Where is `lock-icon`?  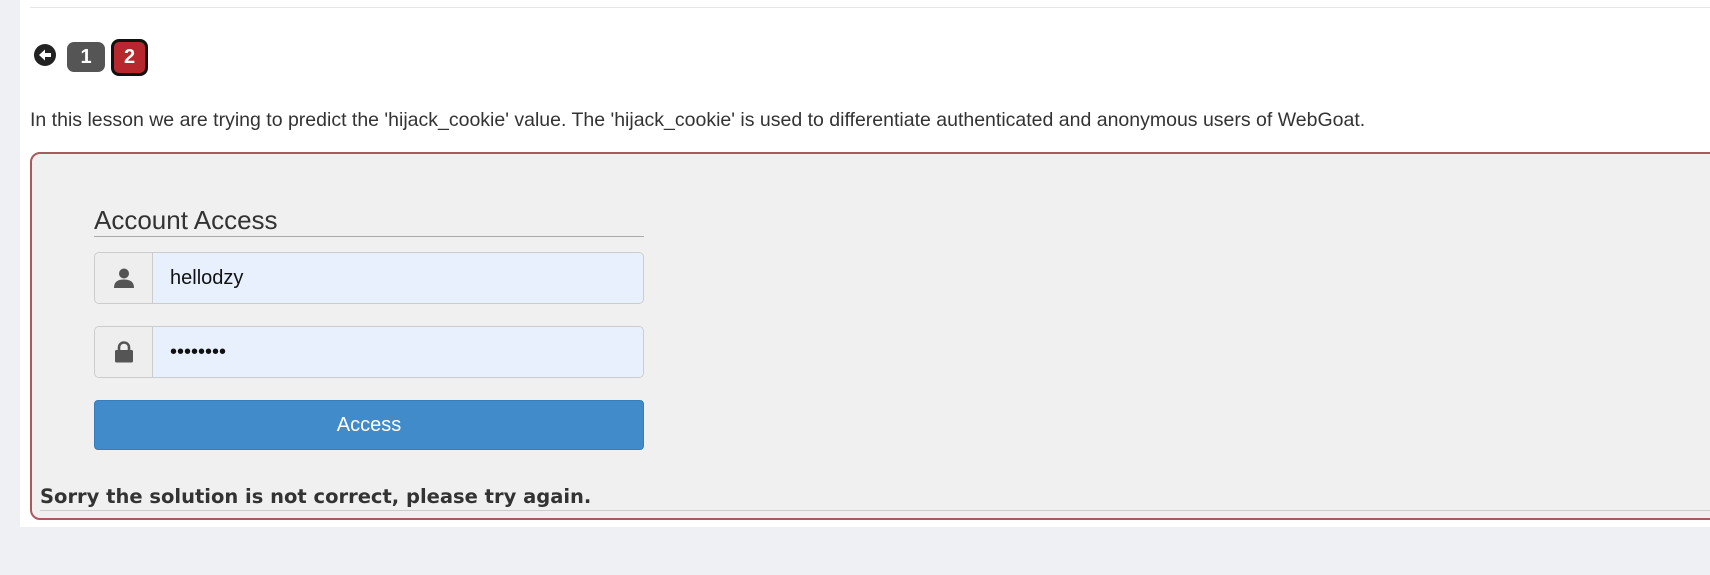 lock-icon is located at coordinates (124, 352).